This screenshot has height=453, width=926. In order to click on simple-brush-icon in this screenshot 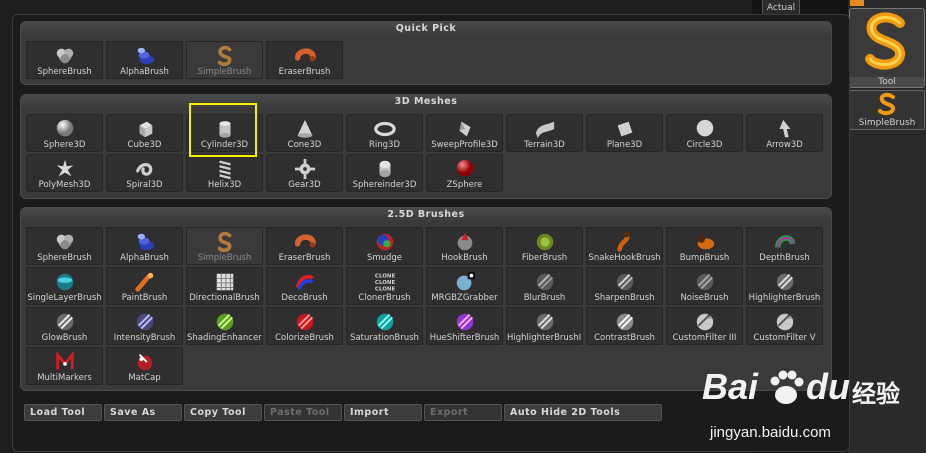, I will do `click(885, 41)`.